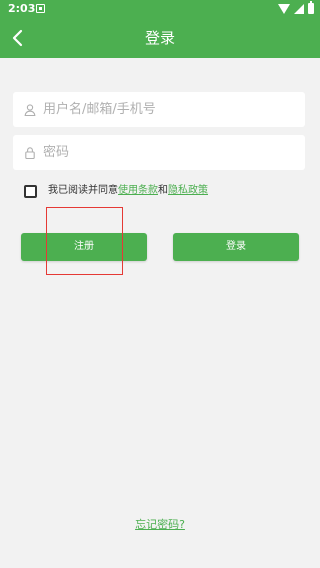 The image size is (320, 568). I want to click on agreement-row: 我已阅读并同意使用条款和隐私政策, so click(116, 191).